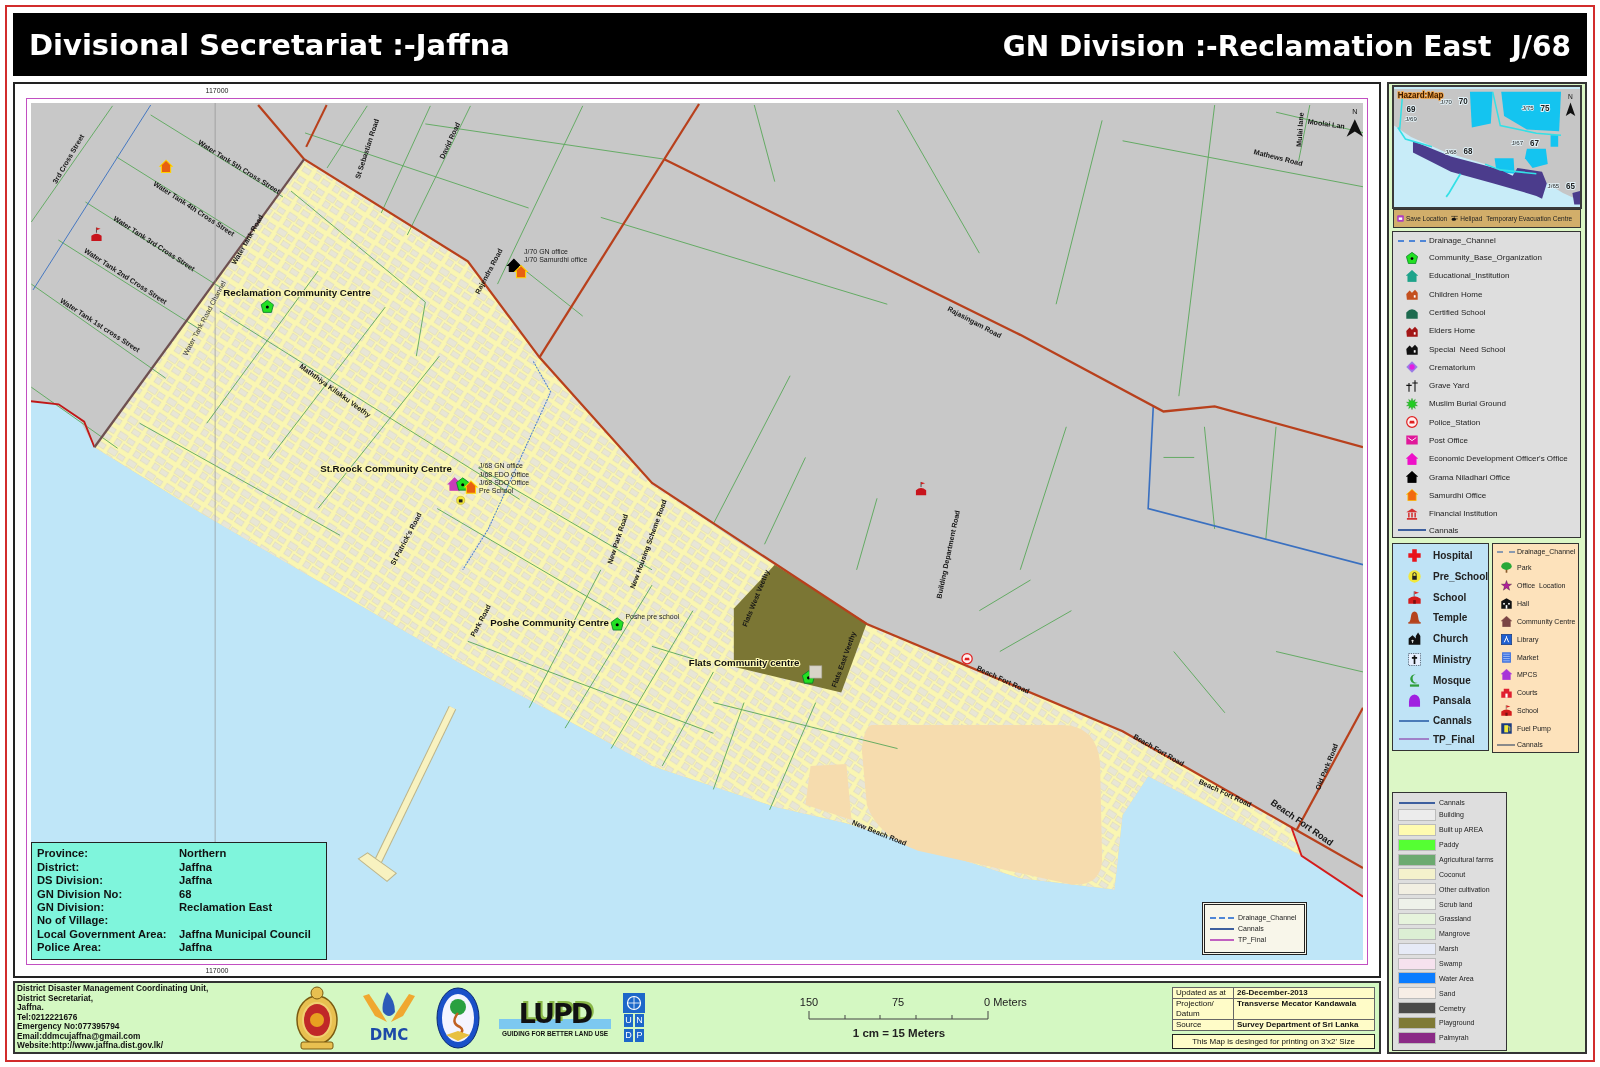 This screenshot has height=1067, width=1600. I want to click on info-label: GN Division No:, so click(80, 894).